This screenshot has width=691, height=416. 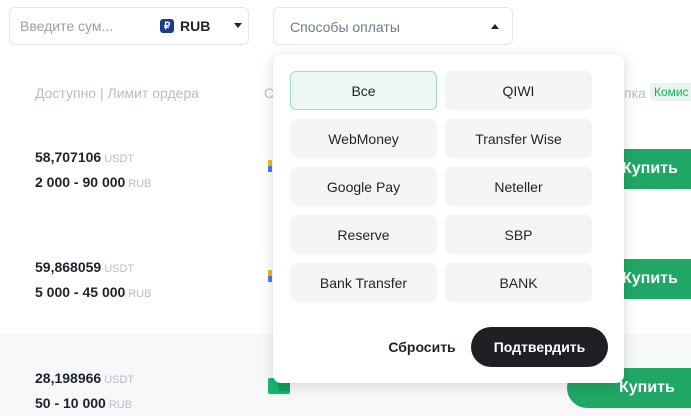 I want to click on order-limit: 5 000 - 45 000 RUB, so click(x=93, y=292).